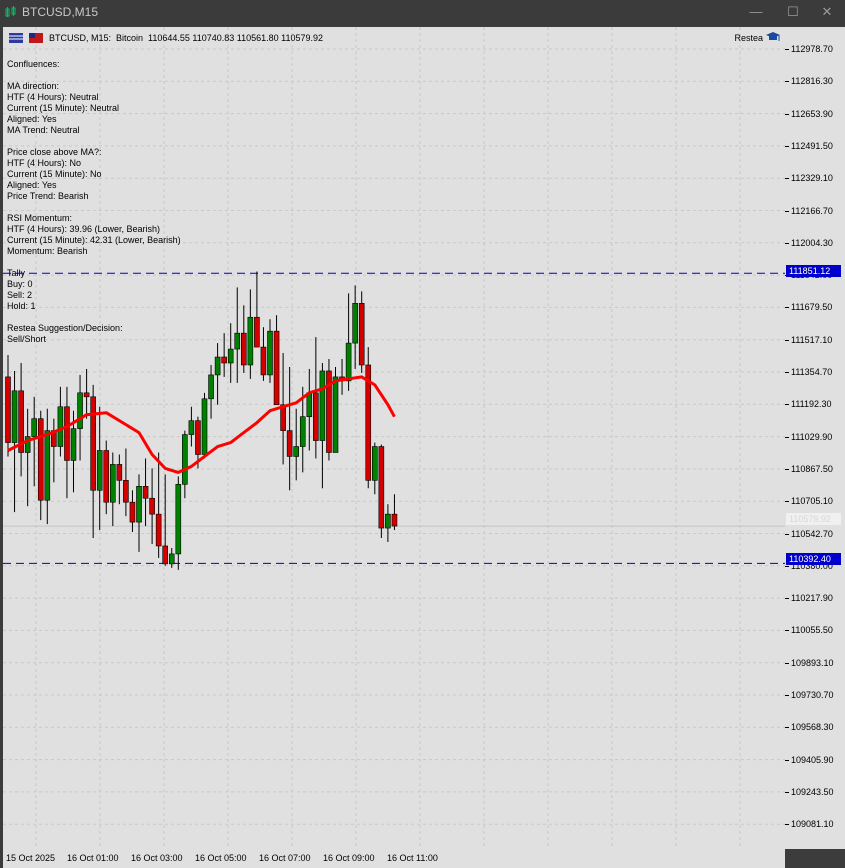 Image resolution: width=845 pixels, height=868 pixels. What do you see at coordinates (21, 306) in the screenshot?
I see `confluence-line: Hold: 1` at bounding box center [21, 306].